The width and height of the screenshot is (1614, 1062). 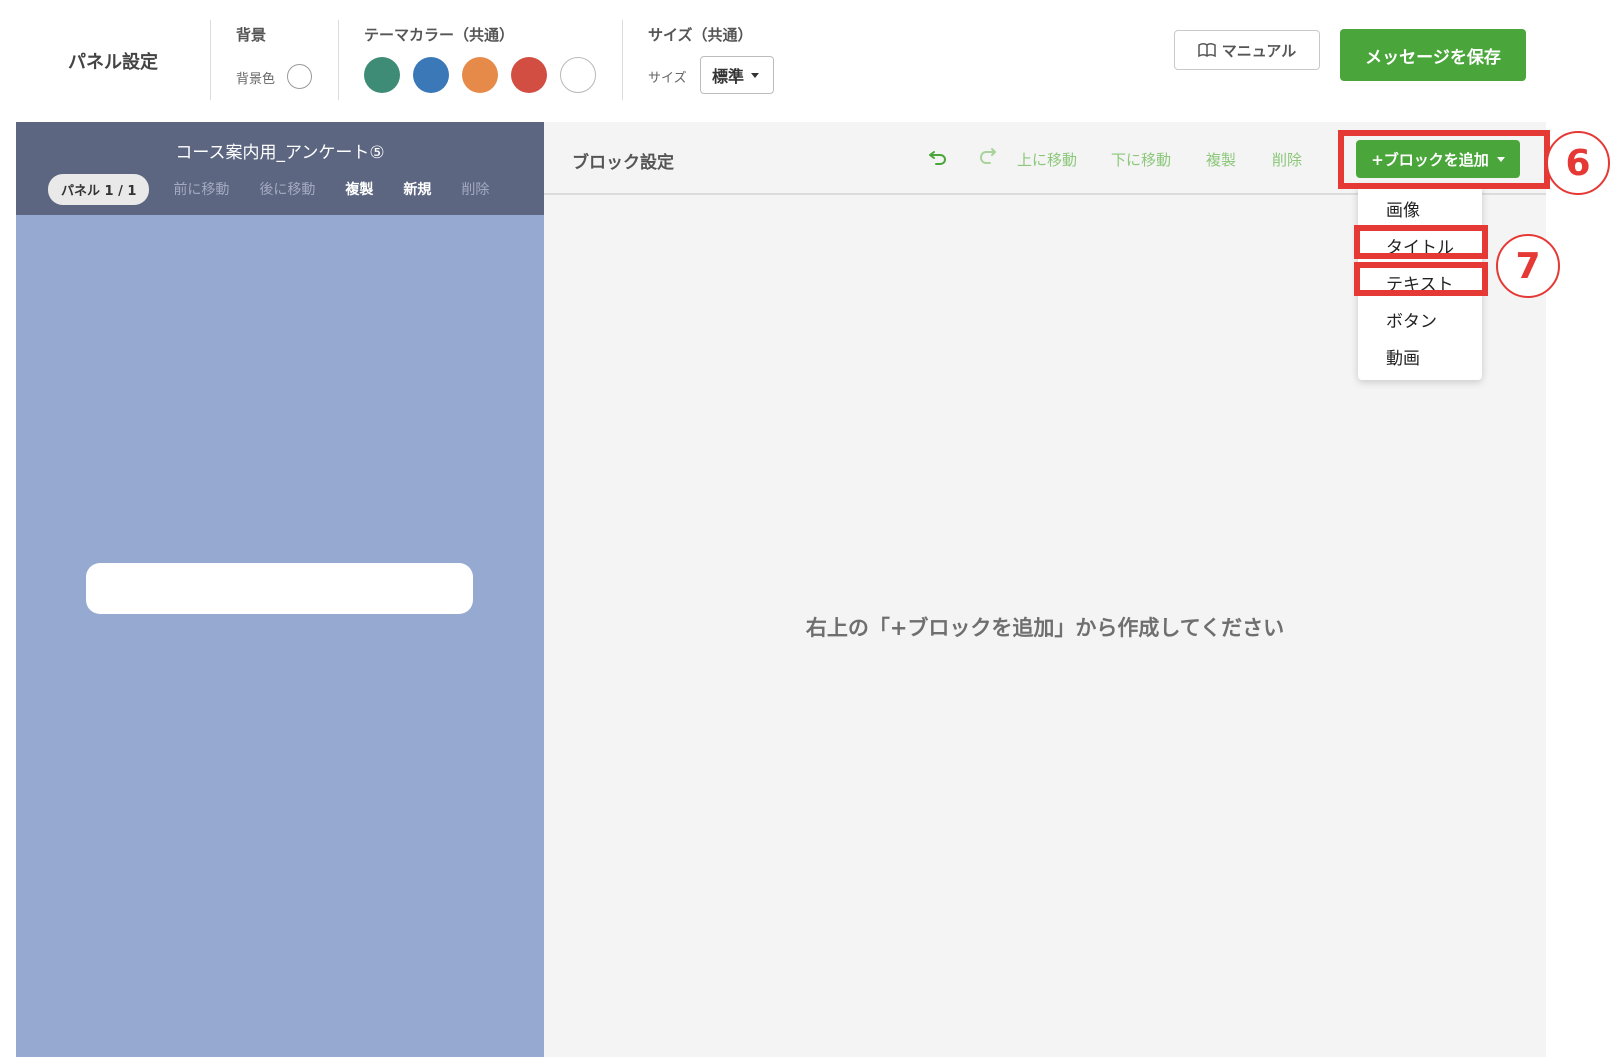 I want to click on chevron-down-icon, so click(x=755, y=75).